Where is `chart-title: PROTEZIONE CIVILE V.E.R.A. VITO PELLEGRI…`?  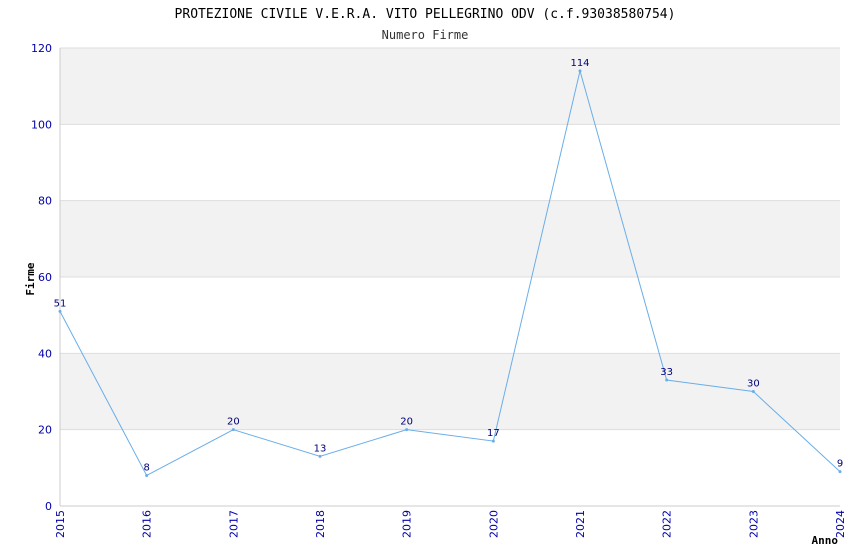
chart-title: PROTEZIONE CIVILE V.E.R.A. VITO PELLEGRI… is located at coordinates (425, 14).